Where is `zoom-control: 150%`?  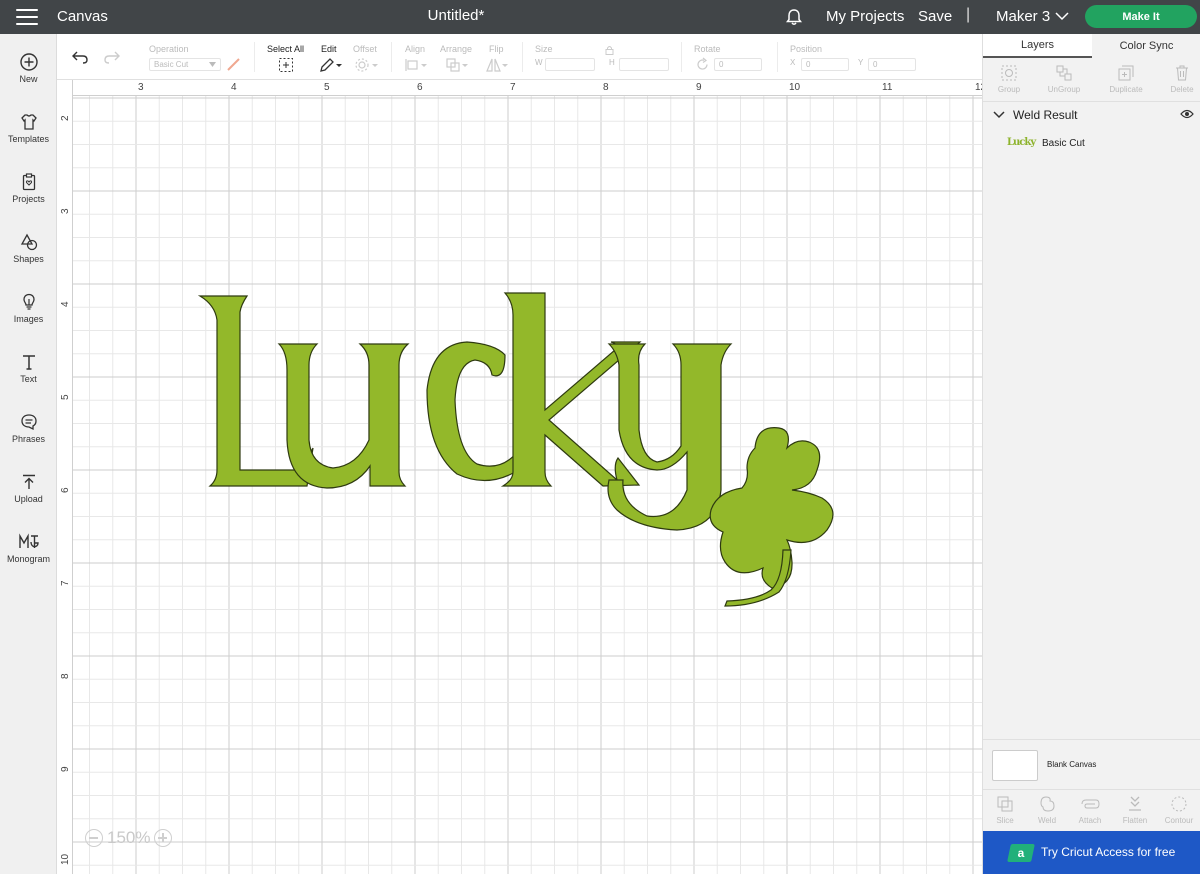 zoom-control: 150% is located at coordinates (136, 838).